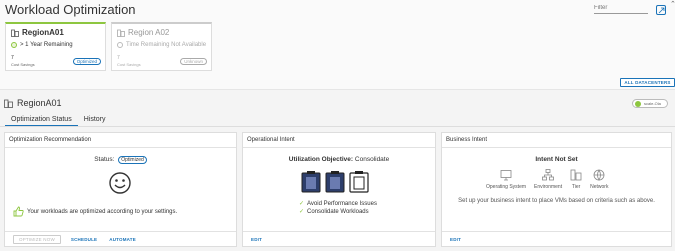 Image resolution: width=675 pixels, height=251 pixels. I want to click on criteria-network: Network, so click(599, 179).